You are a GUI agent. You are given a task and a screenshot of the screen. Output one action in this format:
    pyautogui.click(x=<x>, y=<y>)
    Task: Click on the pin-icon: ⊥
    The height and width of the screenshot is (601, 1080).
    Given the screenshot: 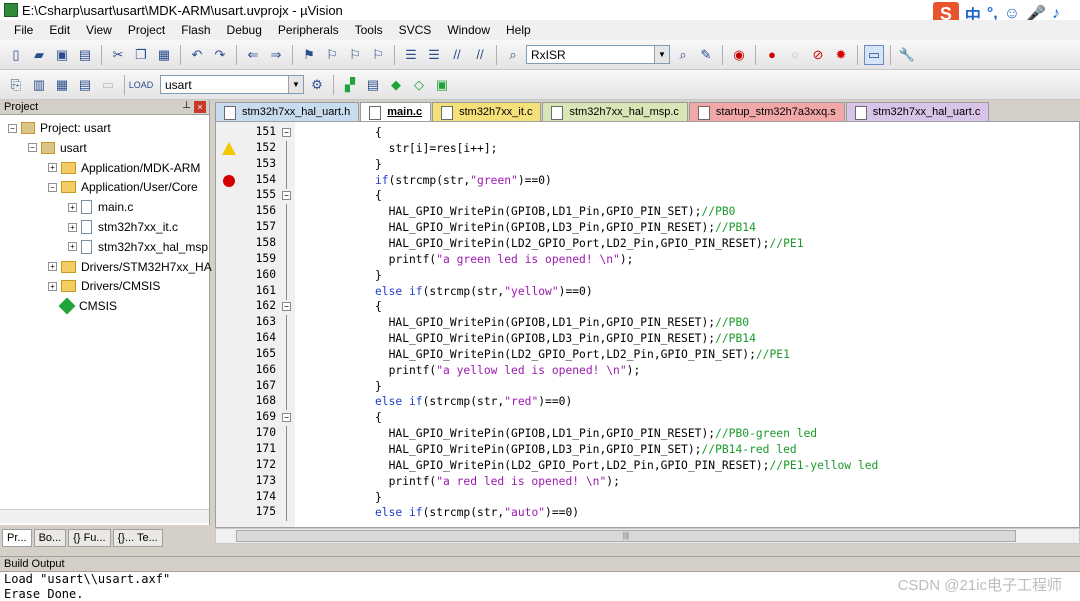 What is the action you would take?
    pyautogui.click(x=186, y=105)
    